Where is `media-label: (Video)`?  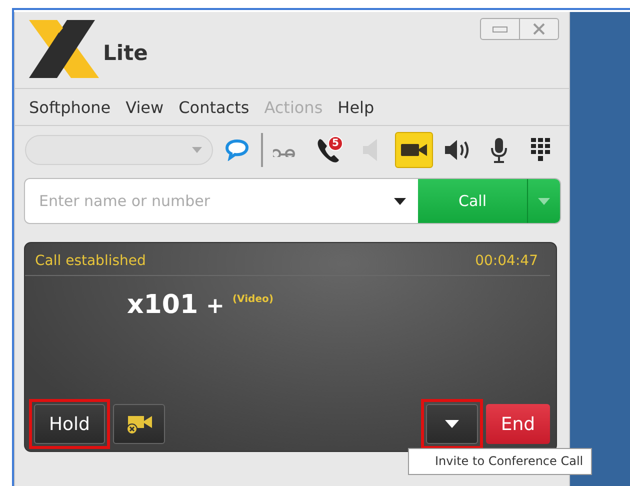
media-label: (Video) is located at coordinates (253, 299).